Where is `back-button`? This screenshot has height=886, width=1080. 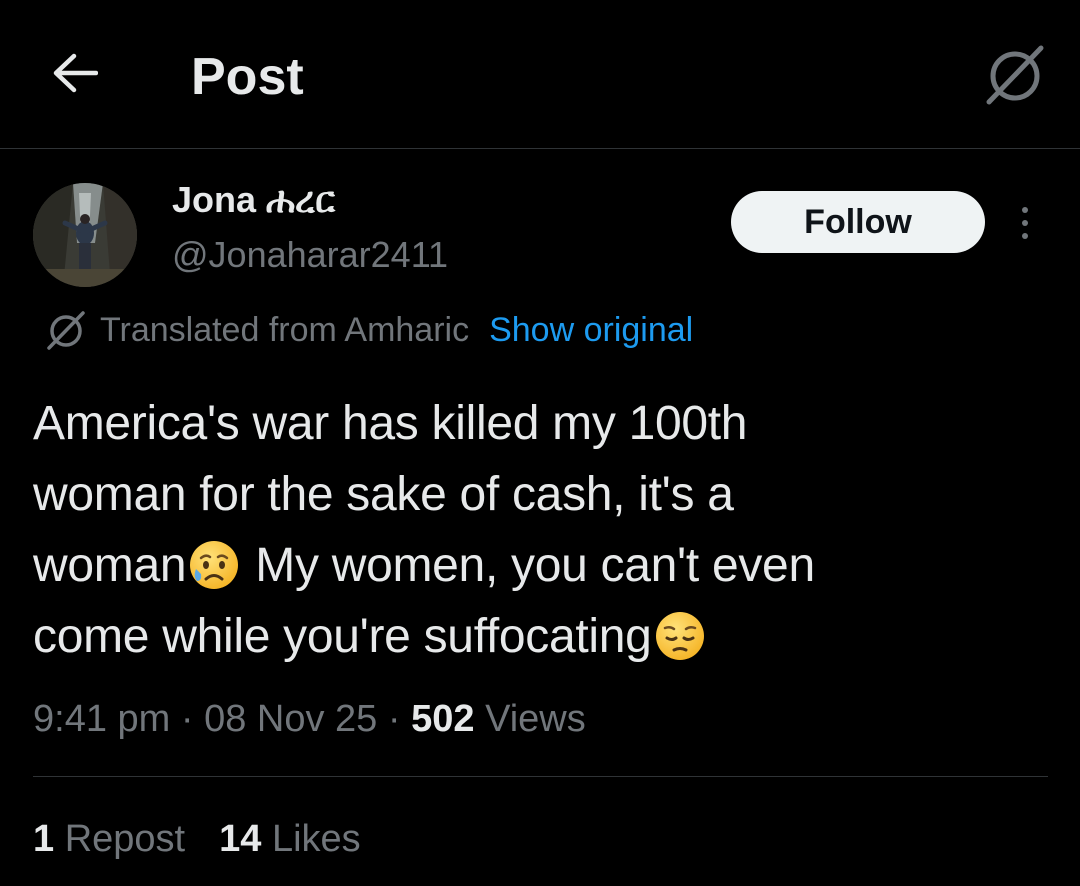 back-button is located at coordinates (75, 73).